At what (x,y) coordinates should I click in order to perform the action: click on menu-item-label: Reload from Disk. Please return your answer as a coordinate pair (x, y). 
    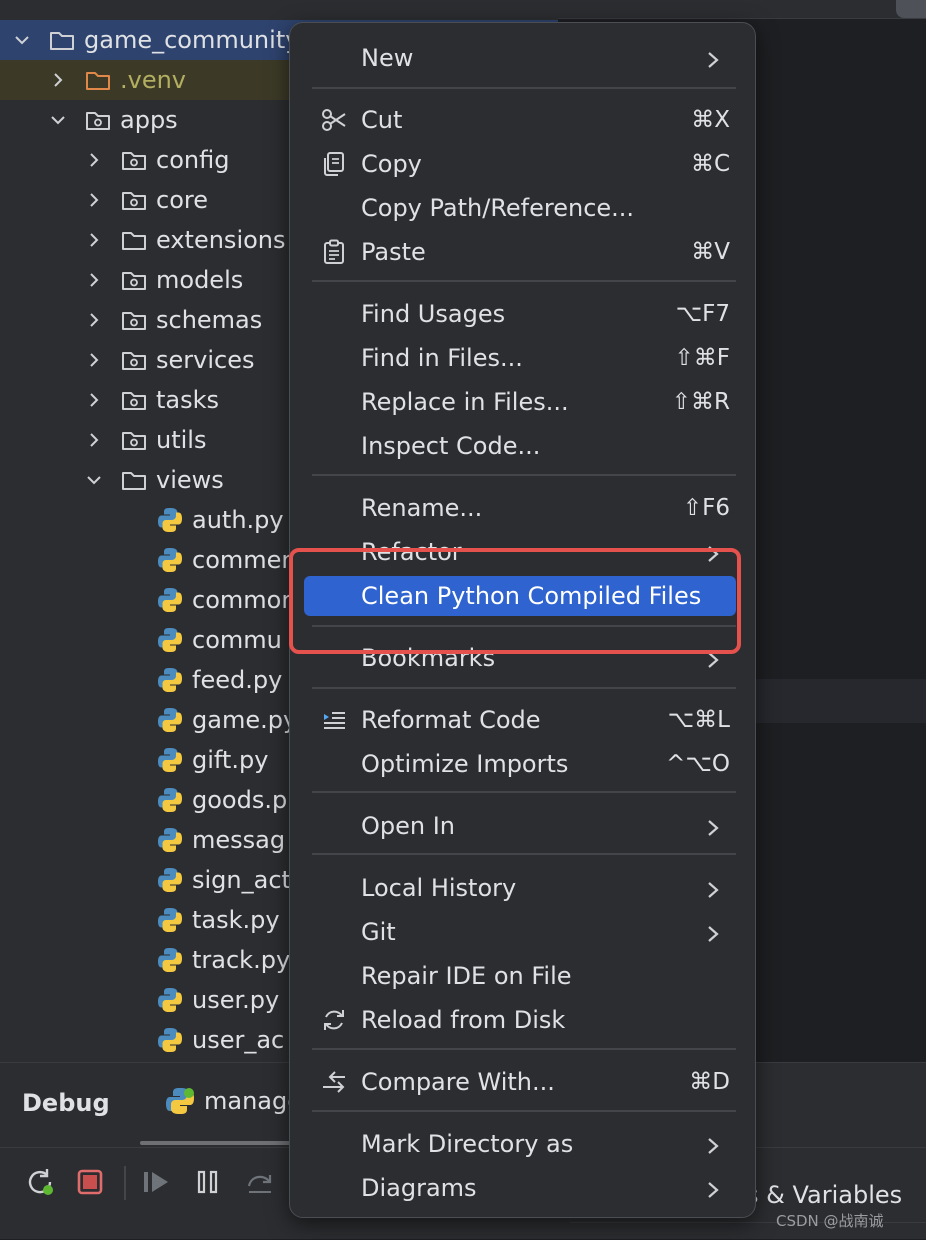
    Looking at the image, I should click on (463, 1020).